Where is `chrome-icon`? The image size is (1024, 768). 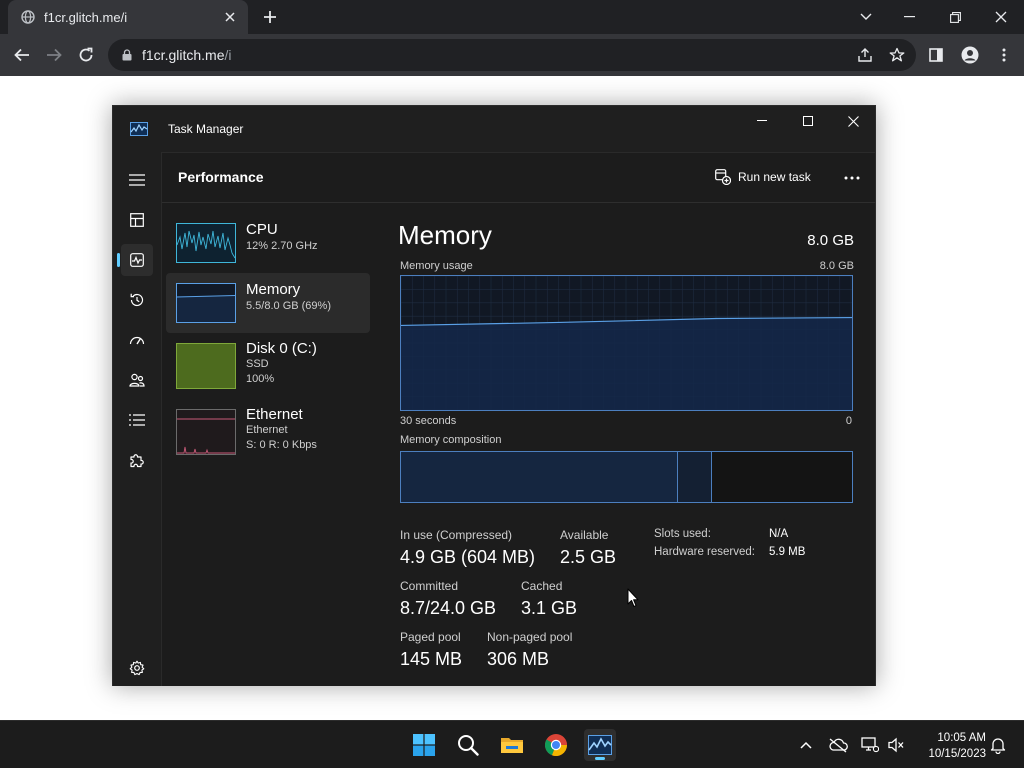 chrome-icon is located at coordinates (556, 745).